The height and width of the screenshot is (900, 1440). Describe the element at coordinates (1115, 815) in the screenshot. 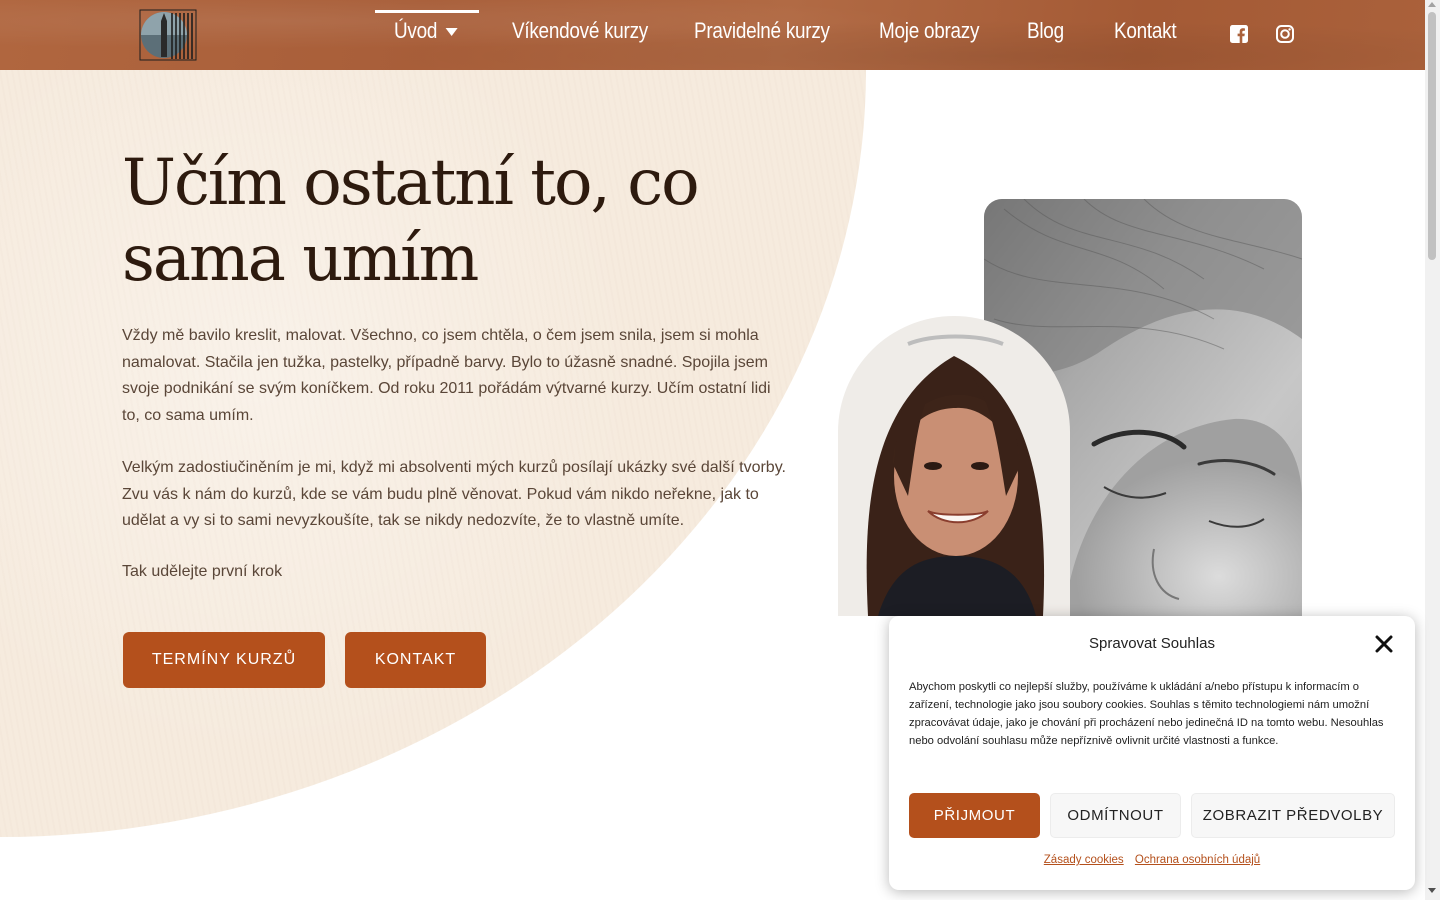

I see `cookie-decline-button: ODMÍTNOUT` at that location.